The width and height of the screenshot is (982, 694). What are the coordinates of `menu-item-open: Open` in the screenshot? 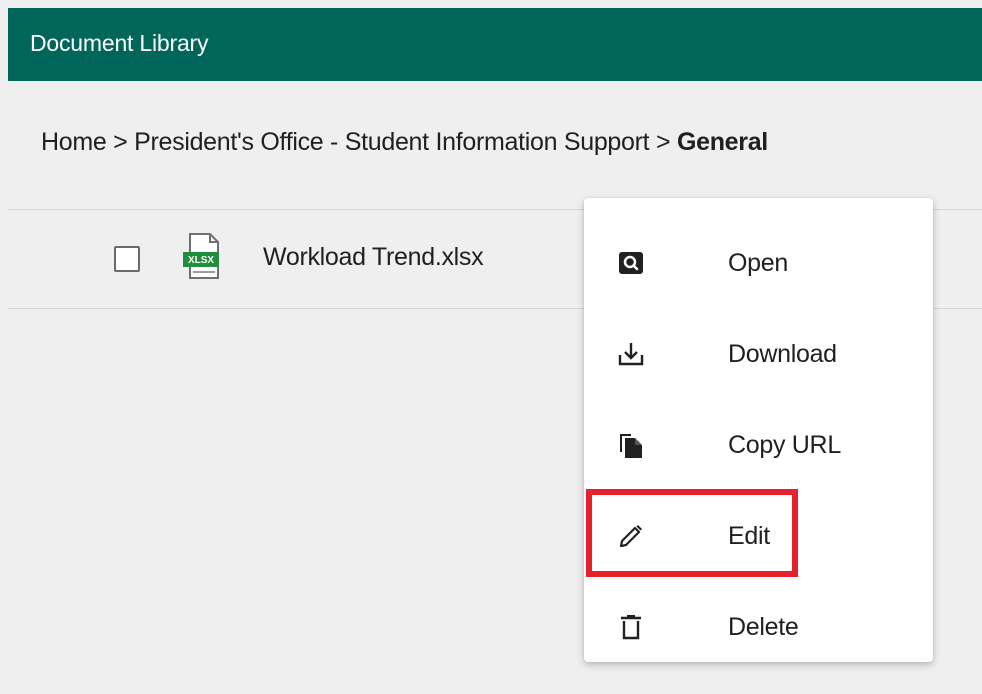 It's located at (758, 263).